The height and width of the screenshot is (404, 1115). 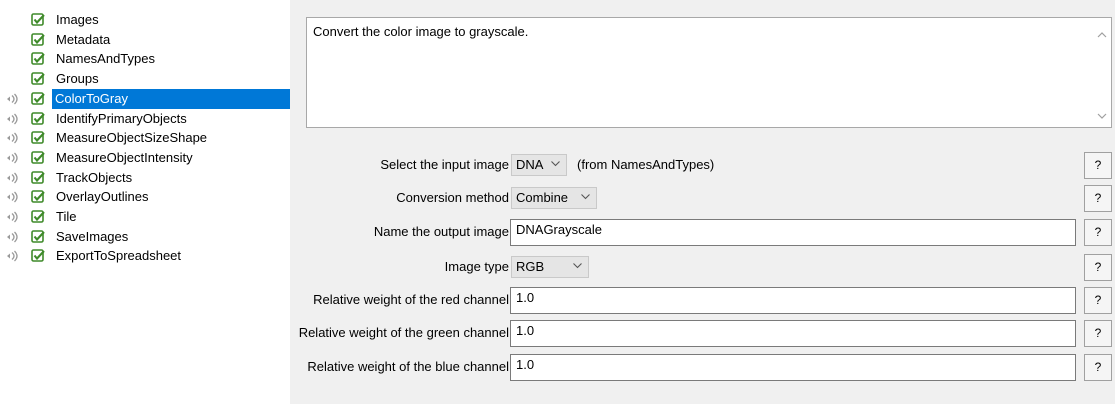 I want to click on pipeline-module: MeasureObjectSizeShape, so click(x=145, y=138).